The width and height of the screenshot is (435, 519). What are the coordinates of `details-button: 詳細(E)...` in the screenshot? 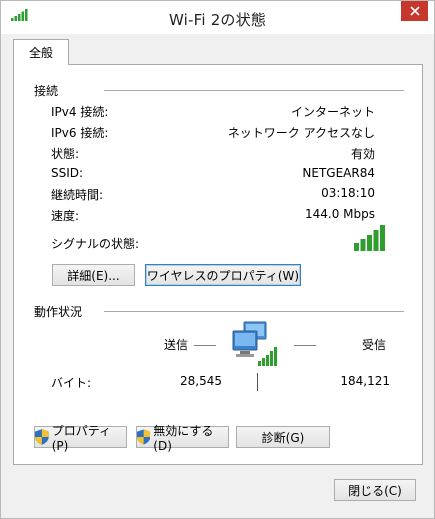 It's located at (93, 275).